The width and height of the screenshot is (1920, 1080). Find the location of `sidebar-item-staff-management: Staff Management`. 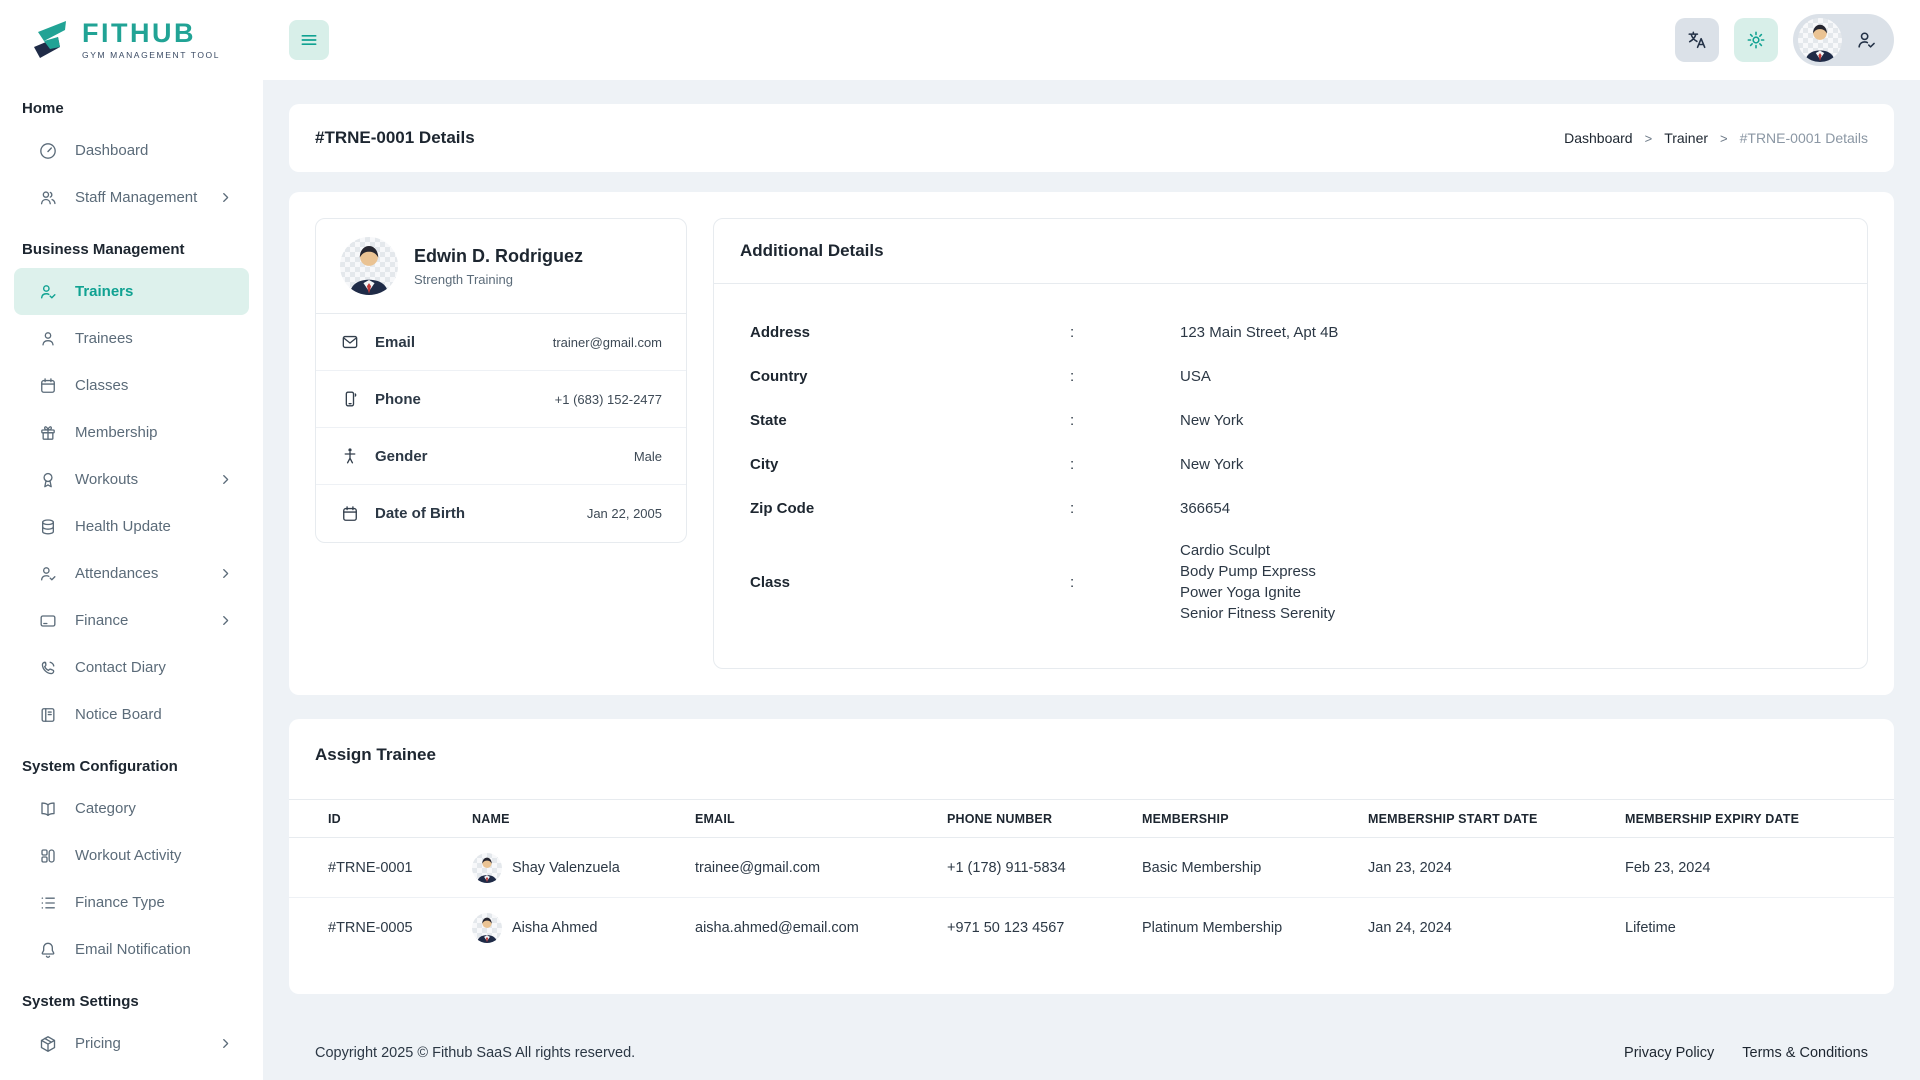

sidebar-item-staff-management: Staff Management is located at coordinates (131, 197).